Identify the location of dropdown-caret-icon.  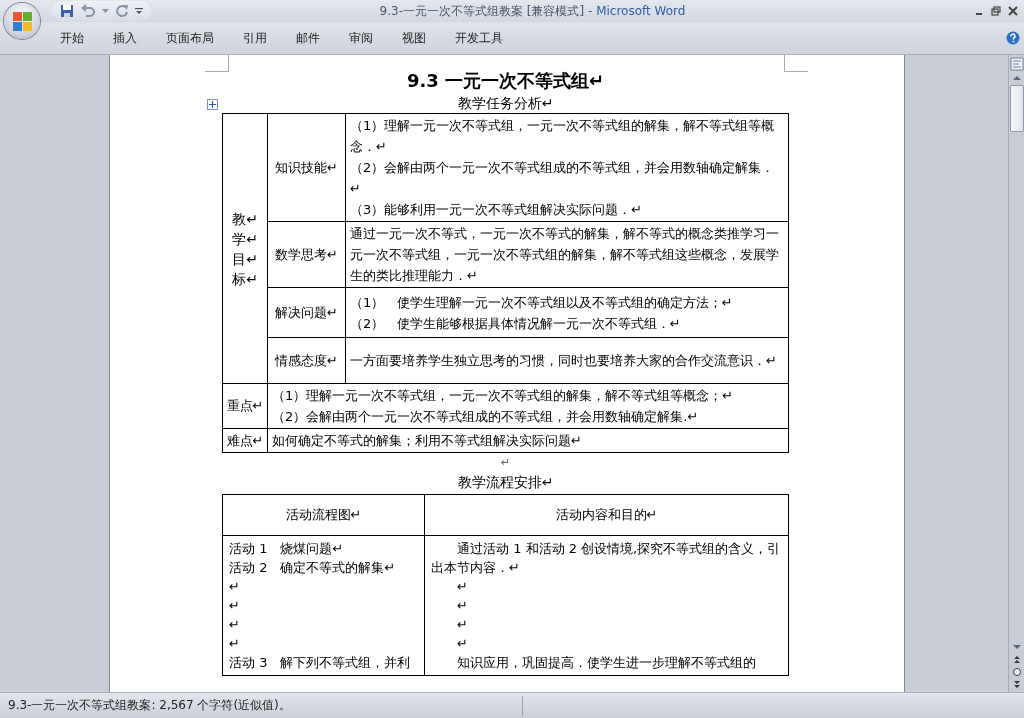
(105, 11).